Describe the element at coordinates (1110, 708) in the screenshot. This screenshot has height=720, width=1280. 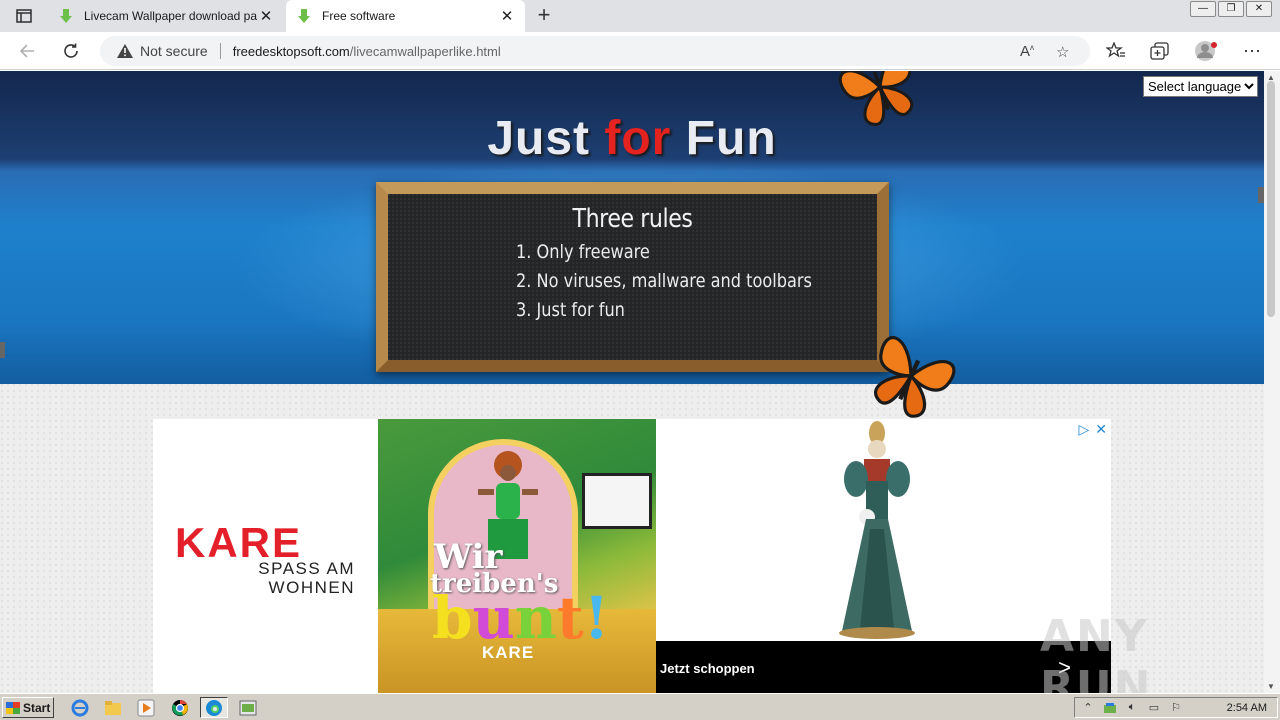
I see `network-icon` at that location.